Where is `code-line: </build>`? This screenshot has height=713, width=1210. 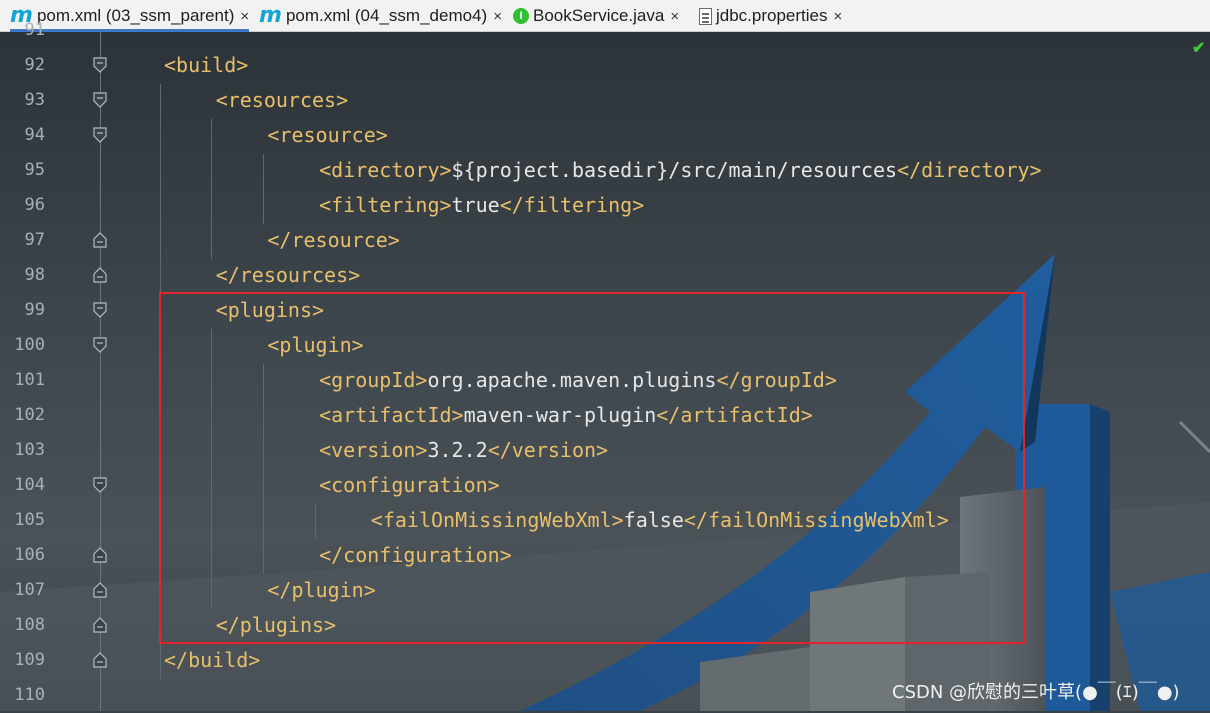
code-line: </build> is located at coordinates (212, 660).